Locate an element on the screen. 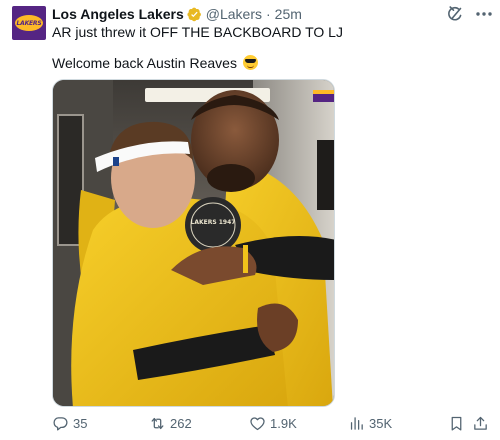 Image resolution: width=500 pixels, height=440 pixels. avatar: LAKERS is located at coordinates (29, 23).